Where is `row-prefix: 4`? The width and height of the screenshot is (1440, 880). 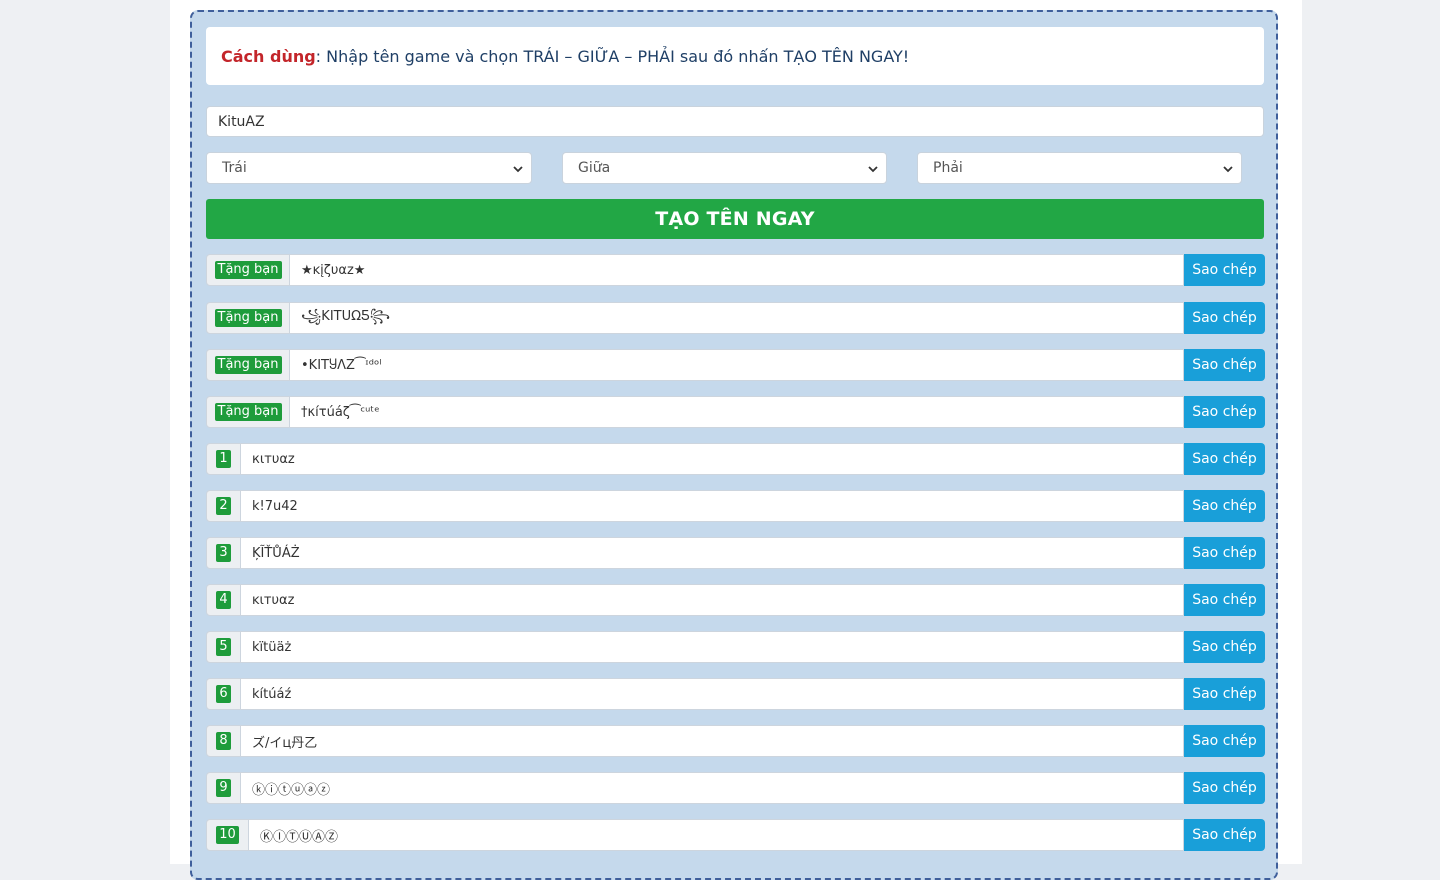
row-prefix: 4 is located at coordinates (223, 600).